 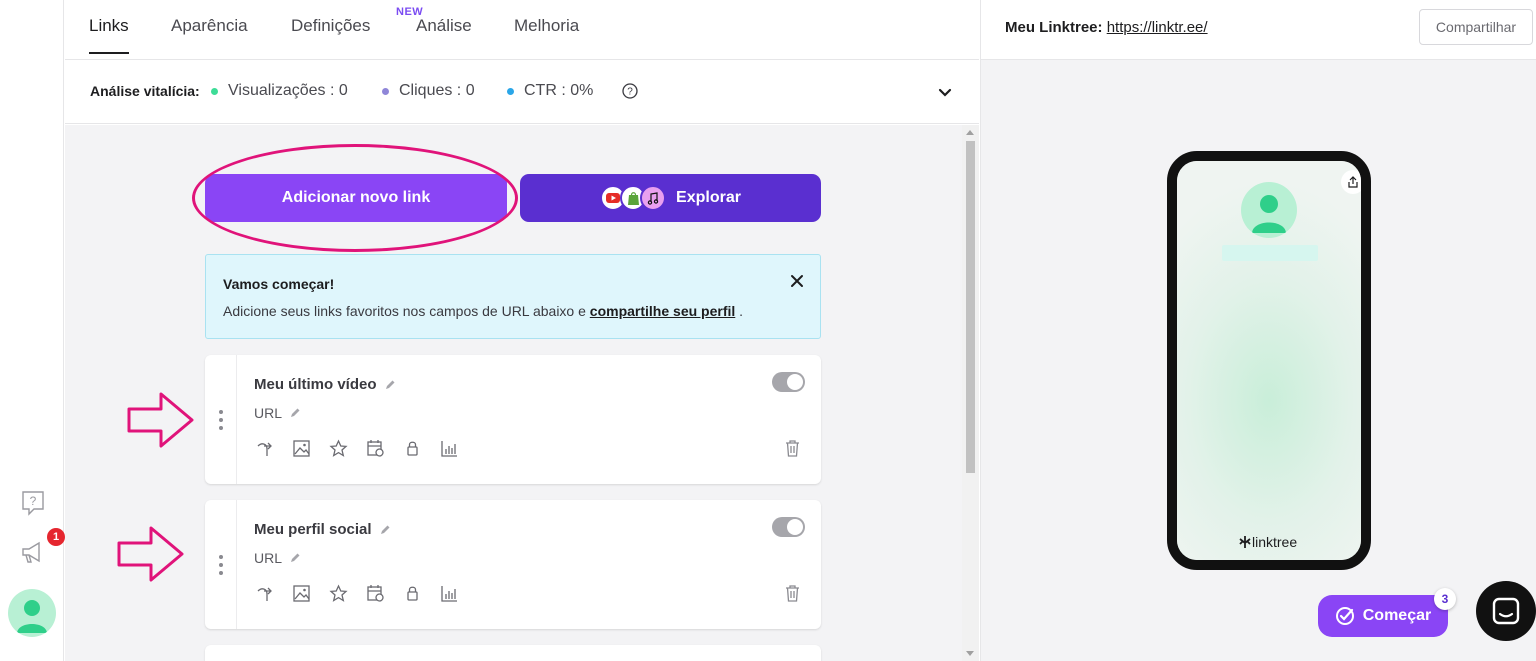 I want to click on avatar, so click(x=32, y=613).